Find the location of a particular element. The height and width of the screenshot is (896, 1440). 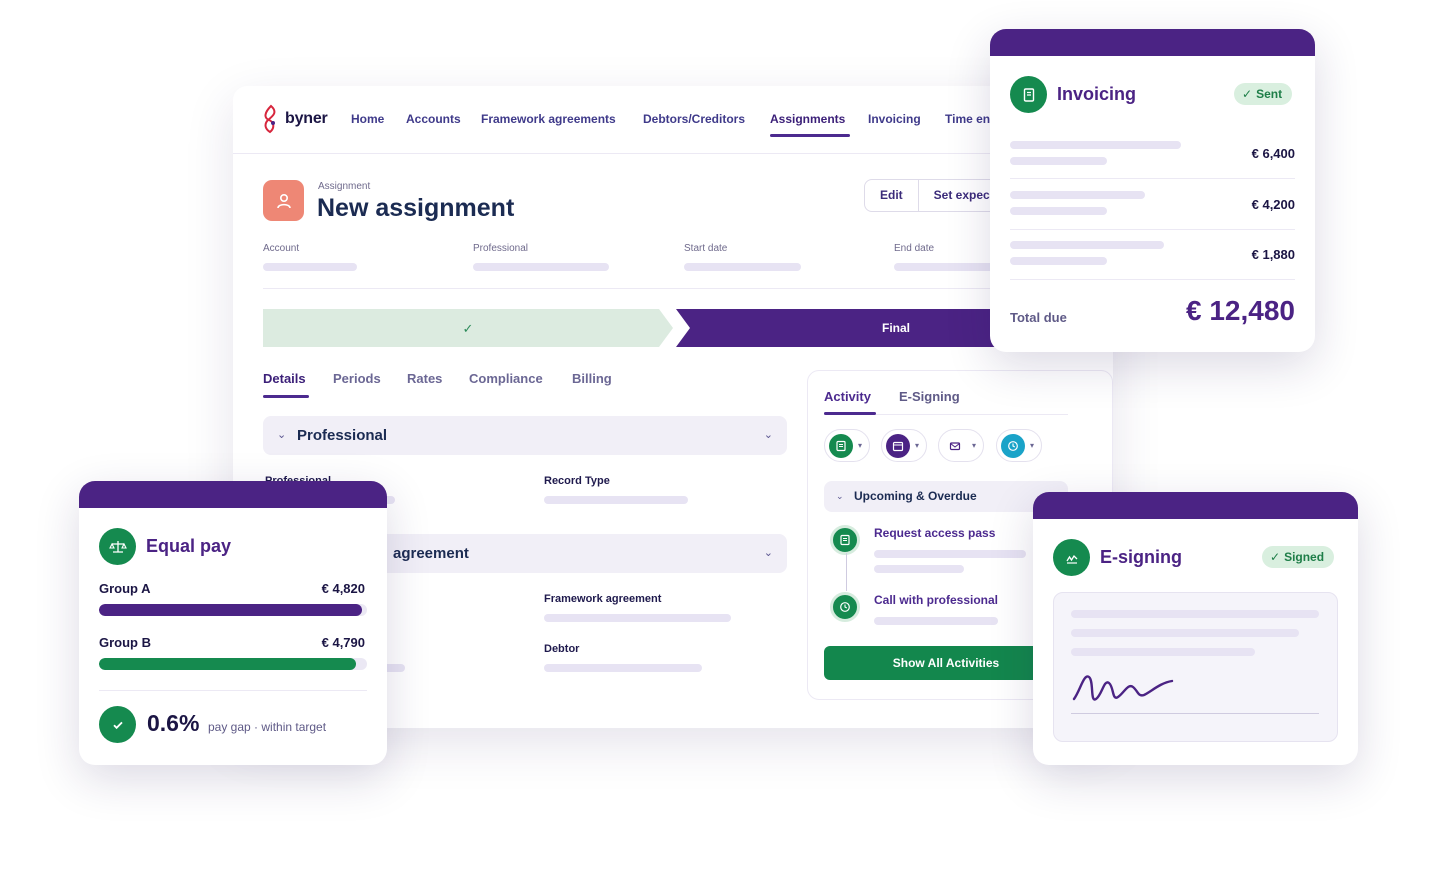

breadcrumb: Assignment is located at coordinates (344, 186).